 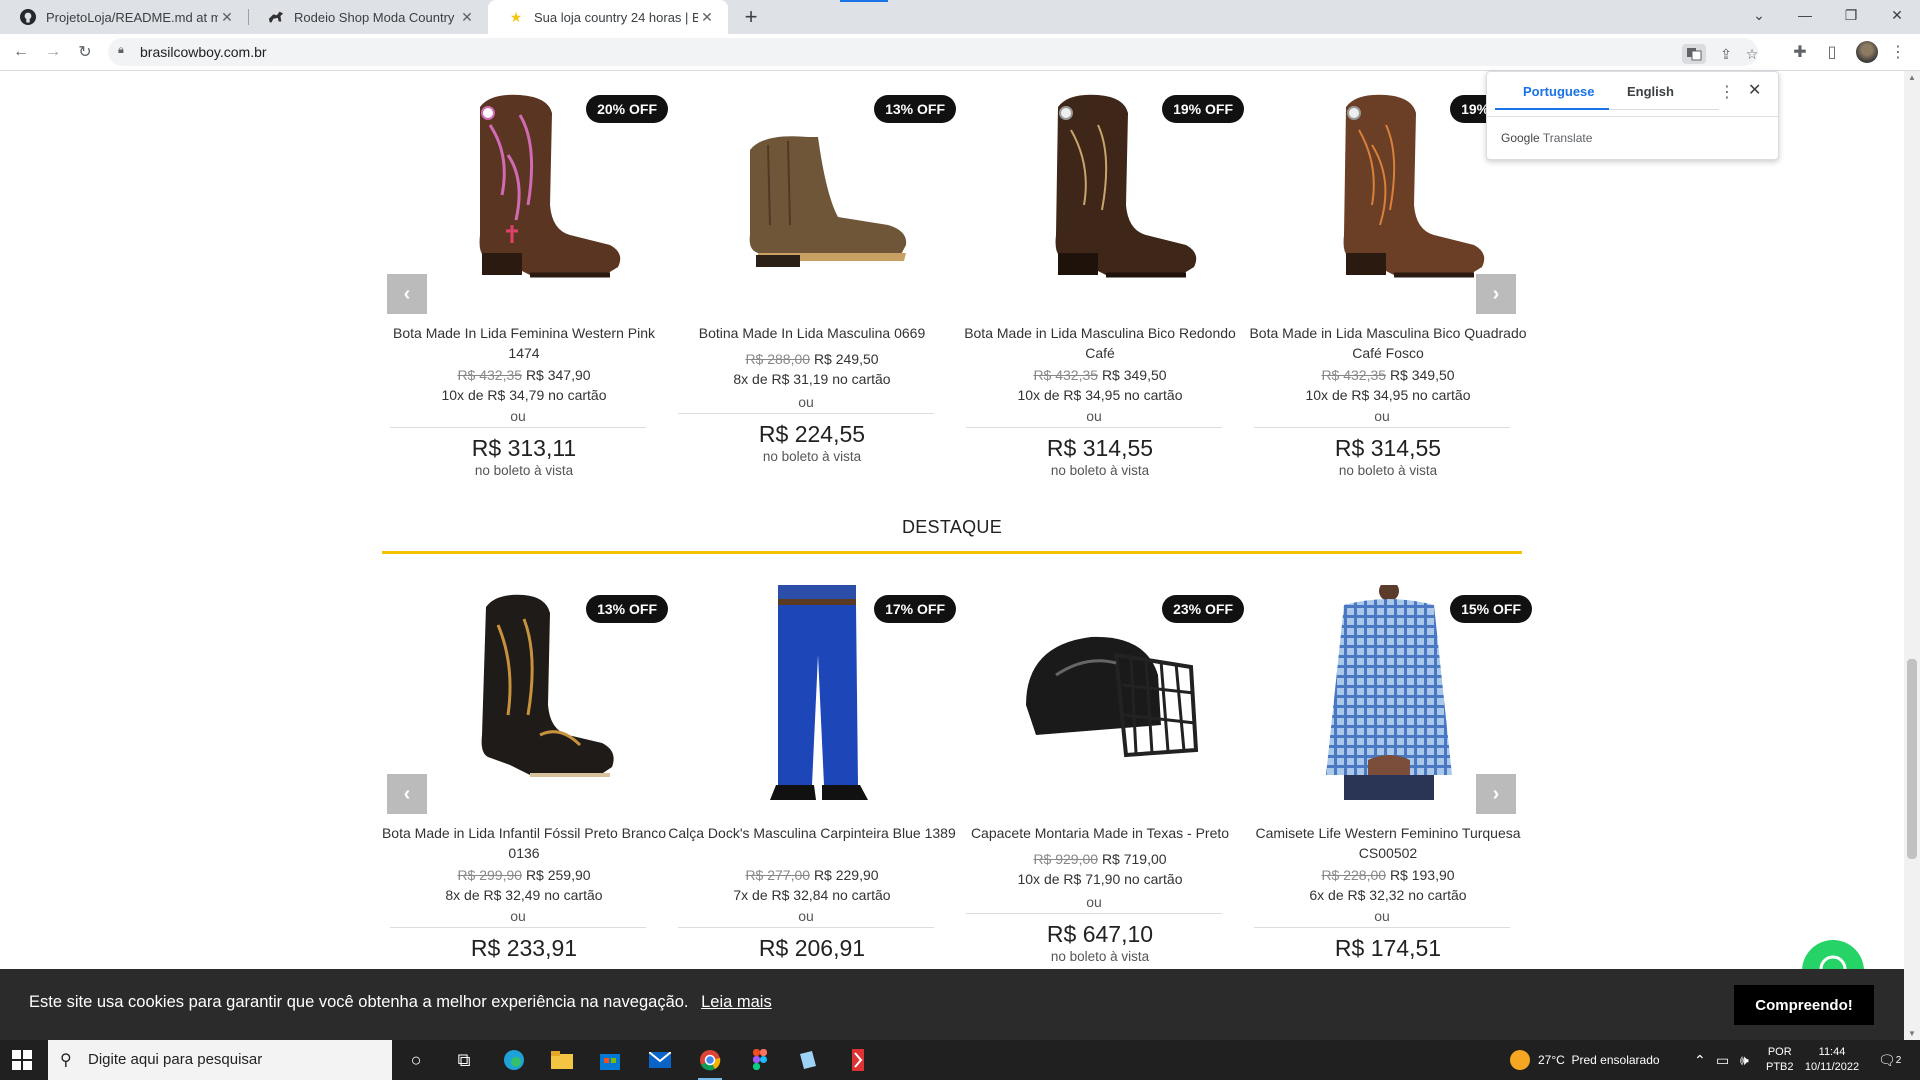 What do you see at coordinates (464, 1060) in the screenshot?
I see `task-view-icon: ⧉` at bounding box center [464, 1060].